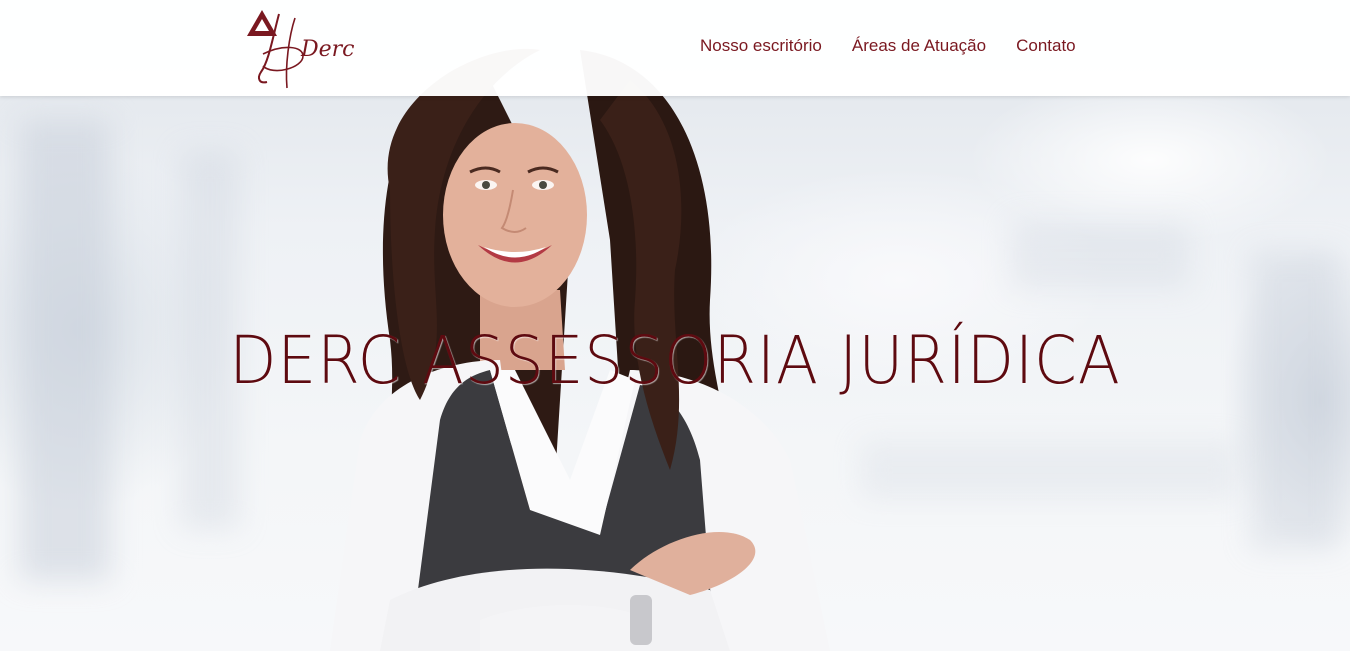 The image size is (1350, 651). What do you see at coordinates (675, 360) in the screenshot?
I see `hero-title: DERC ASSESSORIA JURÍDICA` at bounding box center [675, 360].